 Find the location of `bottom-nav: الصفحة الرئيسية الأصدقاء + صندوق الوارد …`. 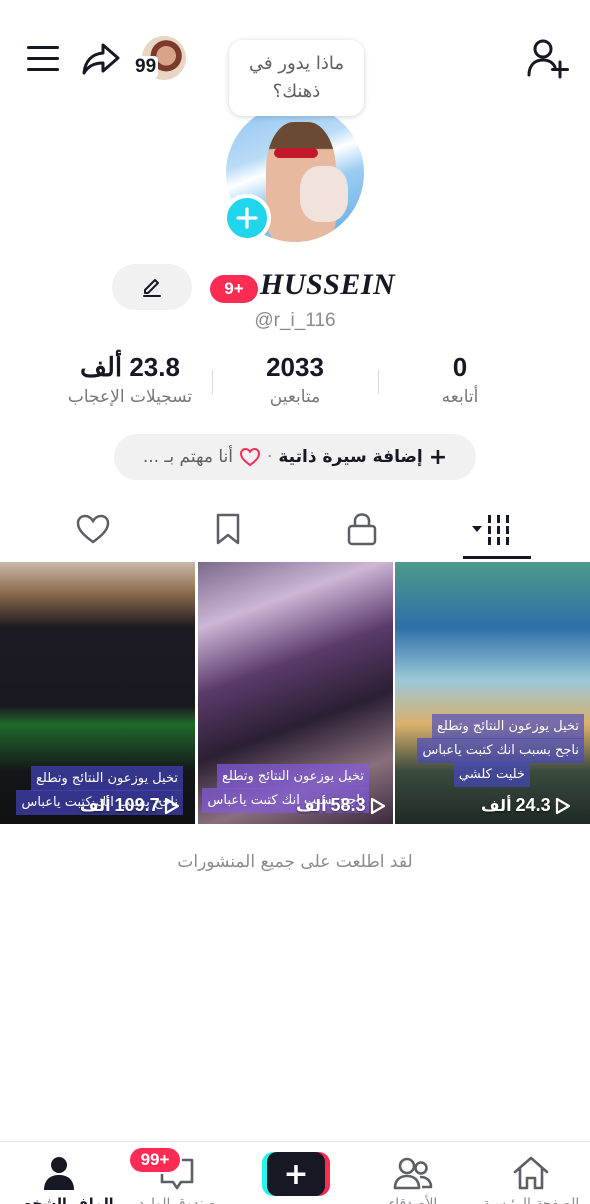

bottom-nav: الصفحة الرئيسية الأصدقاء + صندوق الوارد … is located at coordinates (295, 1172).